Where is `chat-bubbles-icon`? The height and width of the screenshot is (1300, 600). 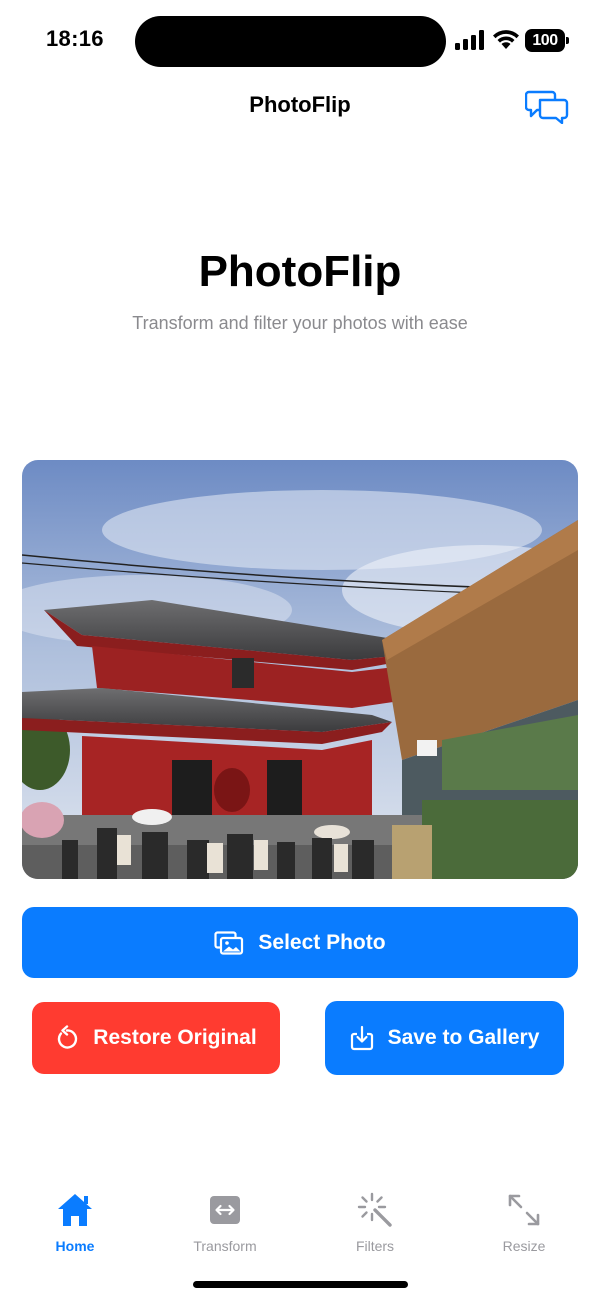
chat-bubbles-icon is located at coordinates (547, 107).